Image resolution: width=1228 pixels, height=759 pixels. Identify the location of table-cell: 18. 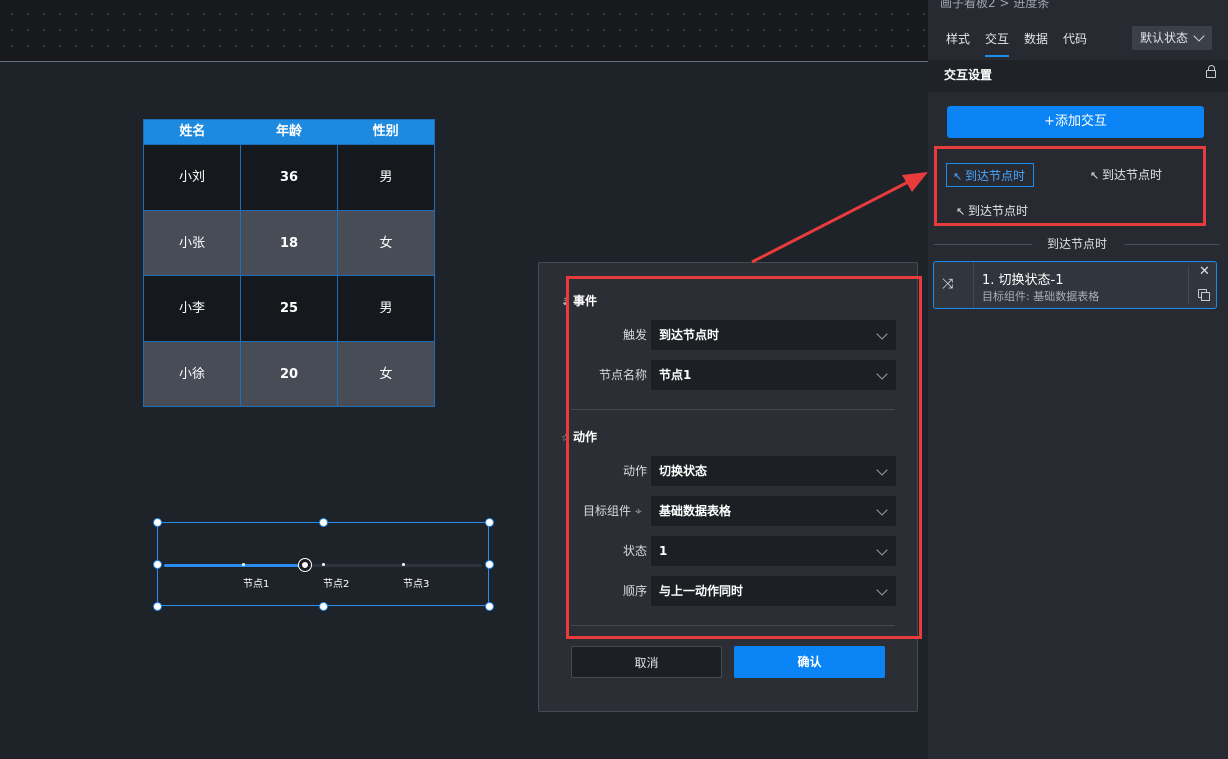
(289, 242).